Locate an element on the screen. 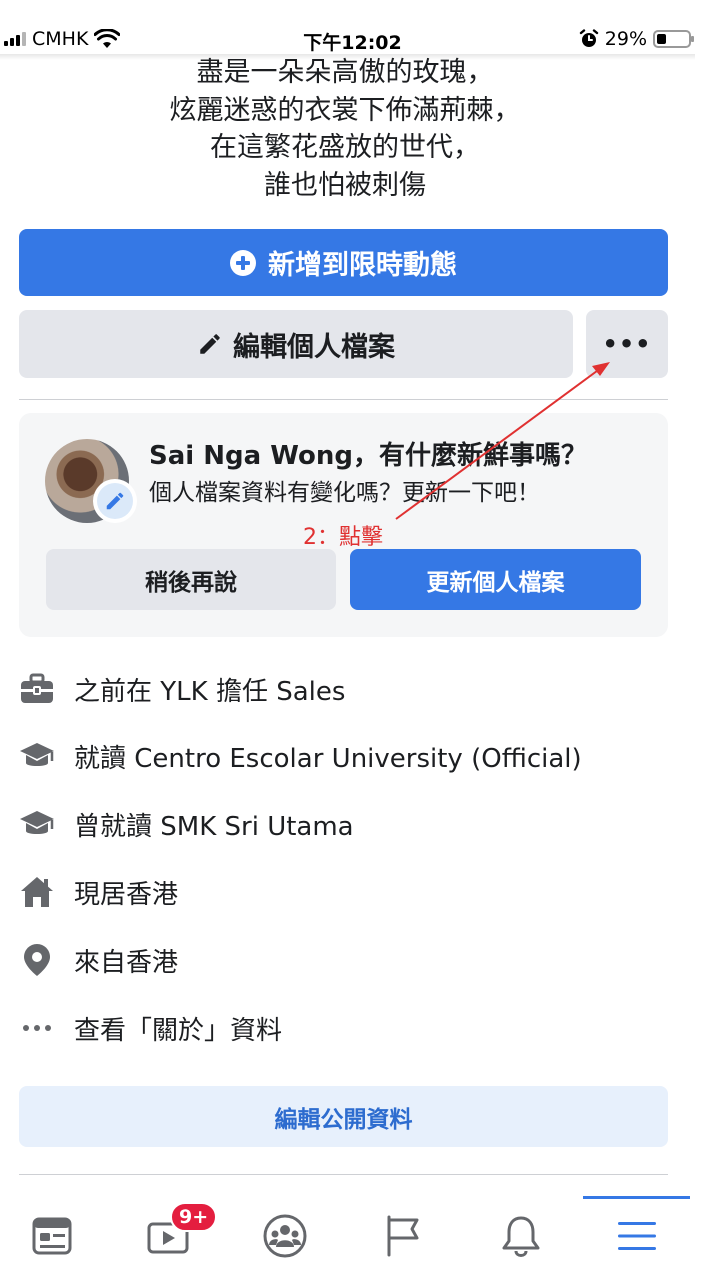  avatar-edit-badge is located at coordinates (115, 501).